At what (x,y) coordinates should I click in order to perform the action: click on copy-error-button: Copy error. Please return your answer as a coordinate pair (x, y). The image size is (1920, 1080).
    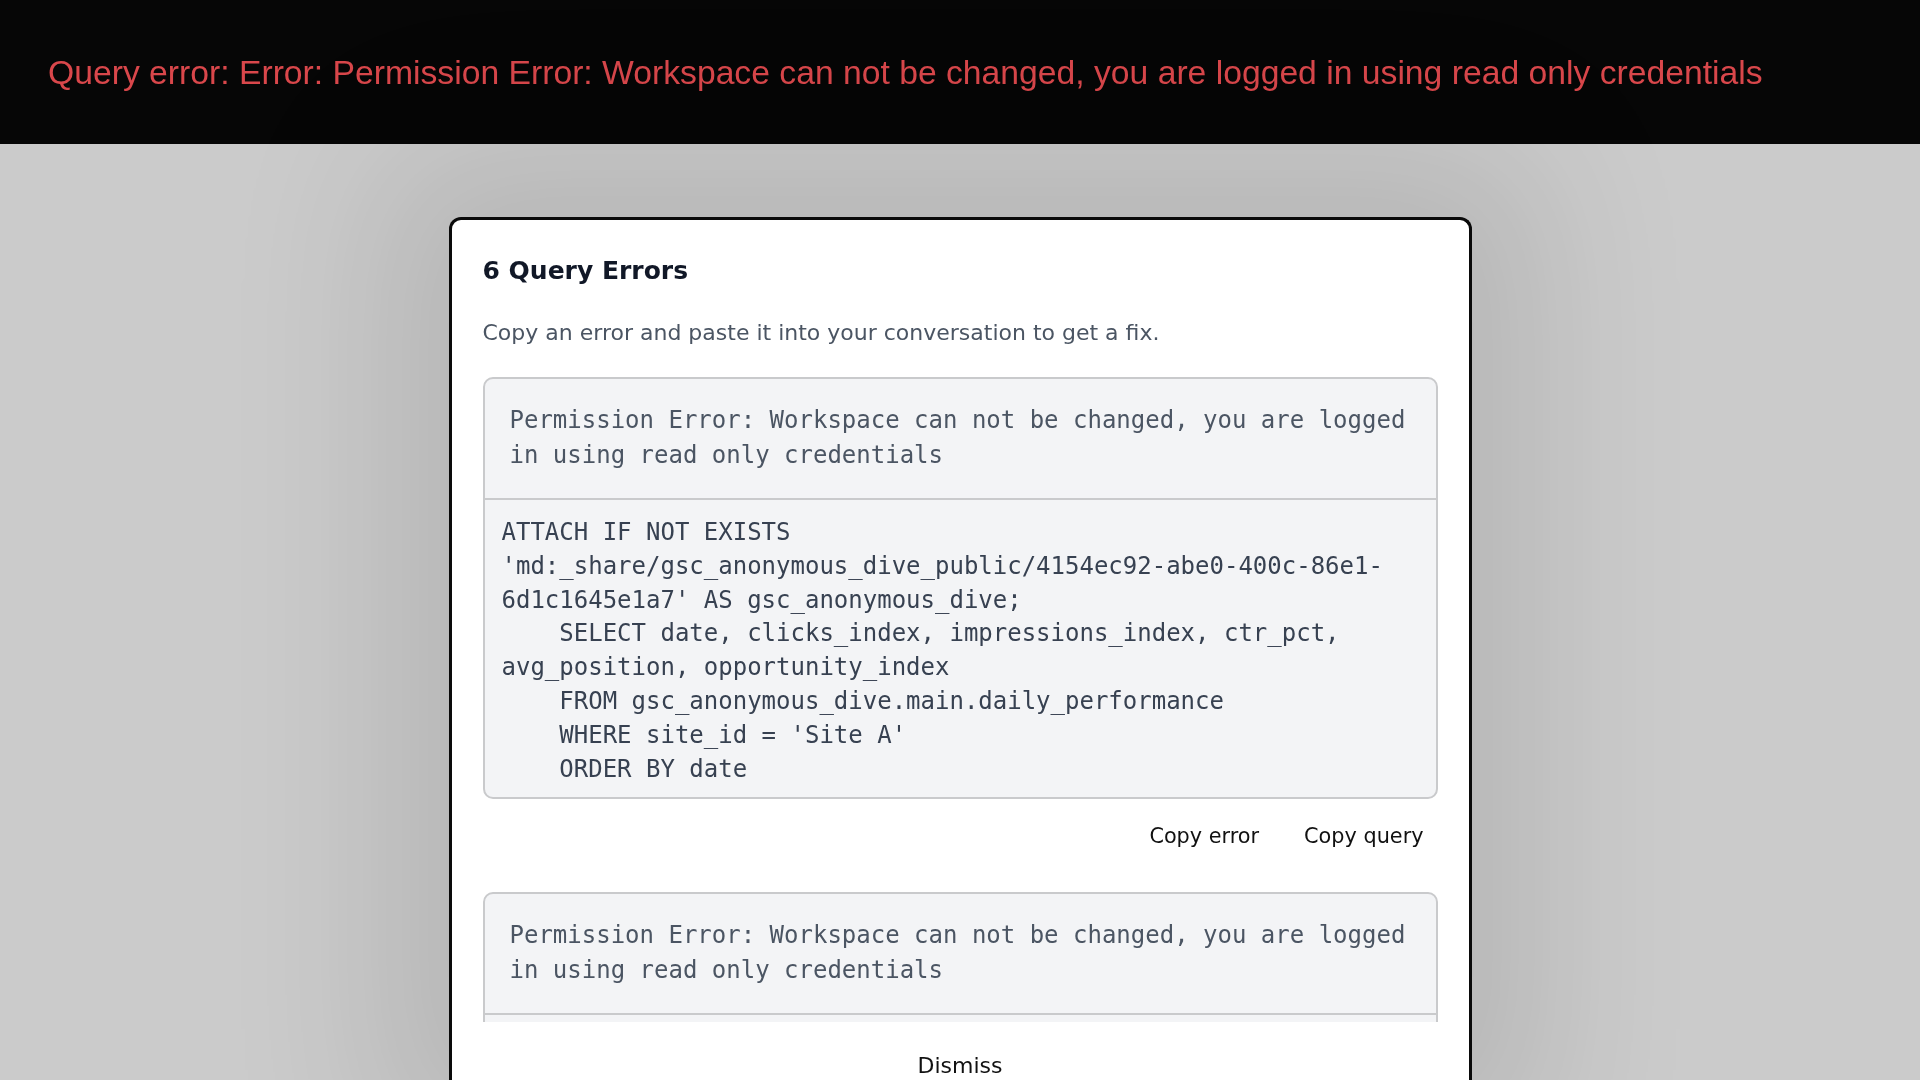
    Looking at the image, I should click on (1204, 837).